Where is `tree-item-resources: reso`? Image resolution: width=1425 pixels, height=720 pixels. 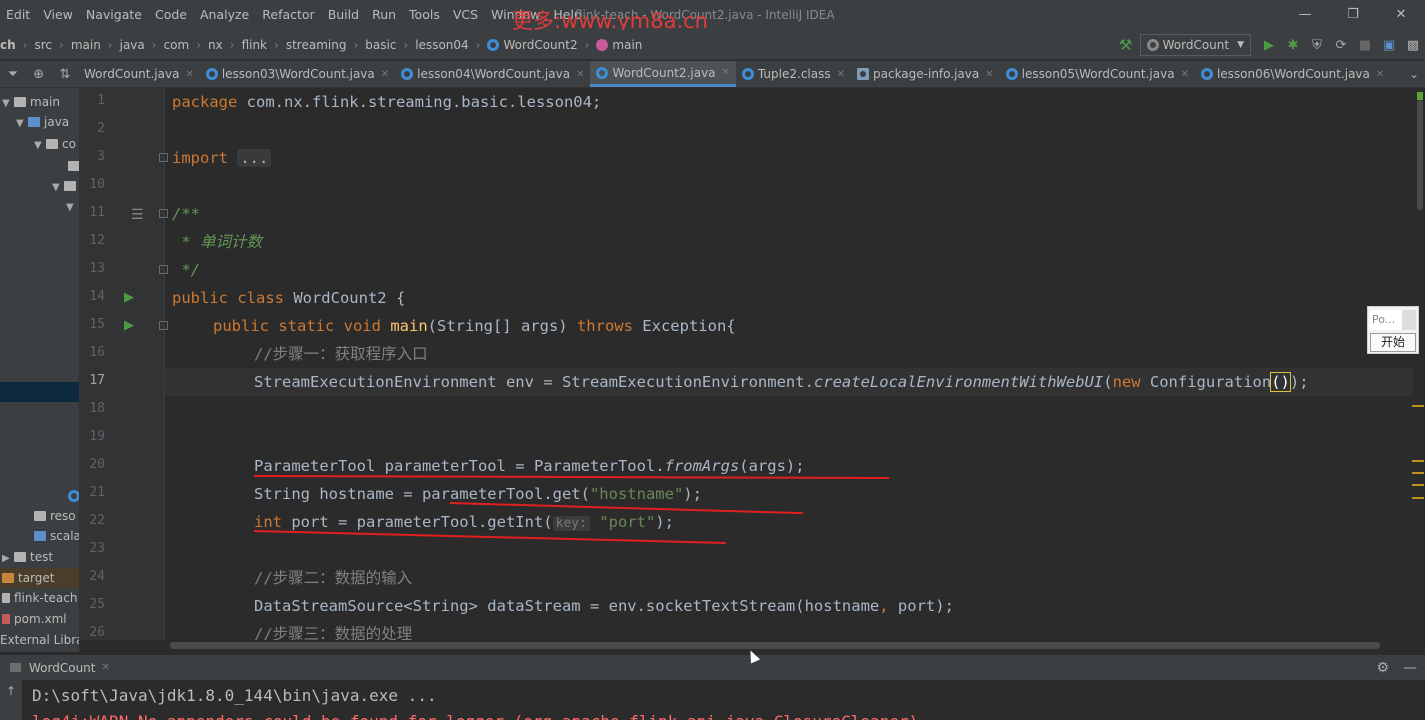
tree-item-resources: reso is located at coordinates (55, 516).